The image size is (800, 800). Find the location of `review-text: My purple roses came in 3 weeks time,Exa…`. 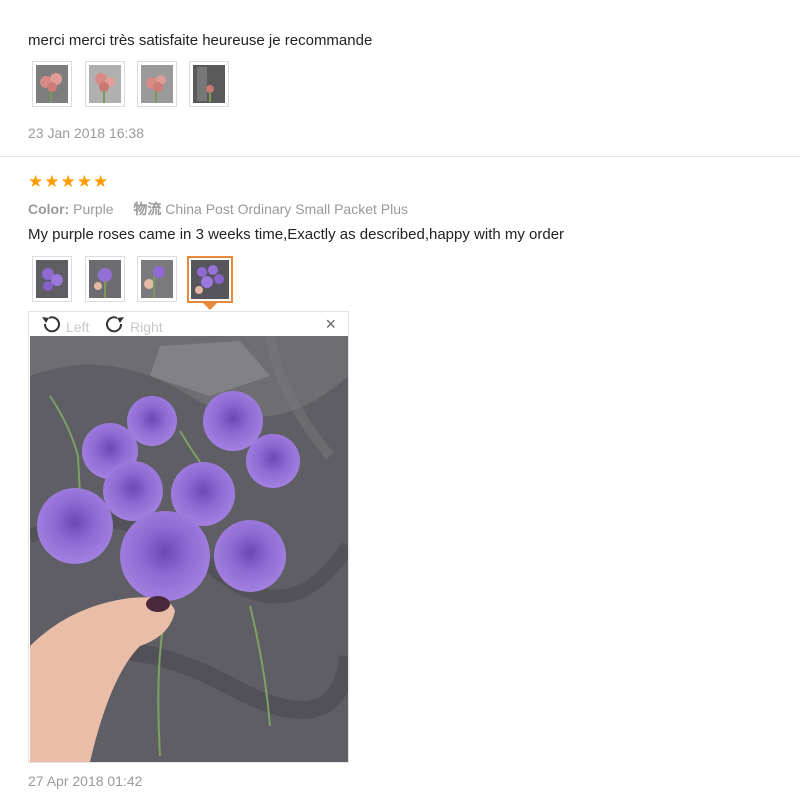

review-text: My purple roses came in 3 weeks time,Exa… is located at coordinates (296, 234).